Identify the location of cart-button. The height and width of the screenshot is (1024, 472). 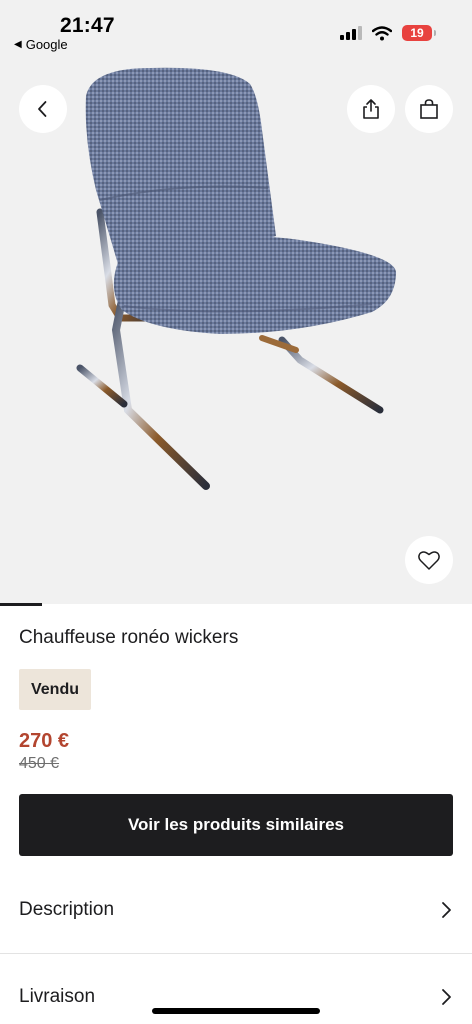
(429, 109).